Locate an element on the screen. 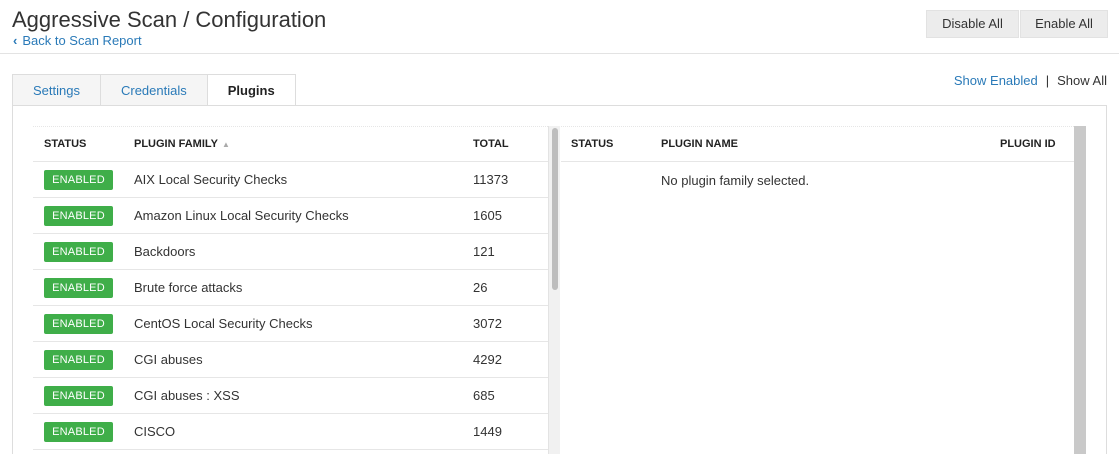 This screenshot has height=454, width=1119. table-row: ENABLED AIX Local Security Checks 11373 is located at coordinates (290, 180).